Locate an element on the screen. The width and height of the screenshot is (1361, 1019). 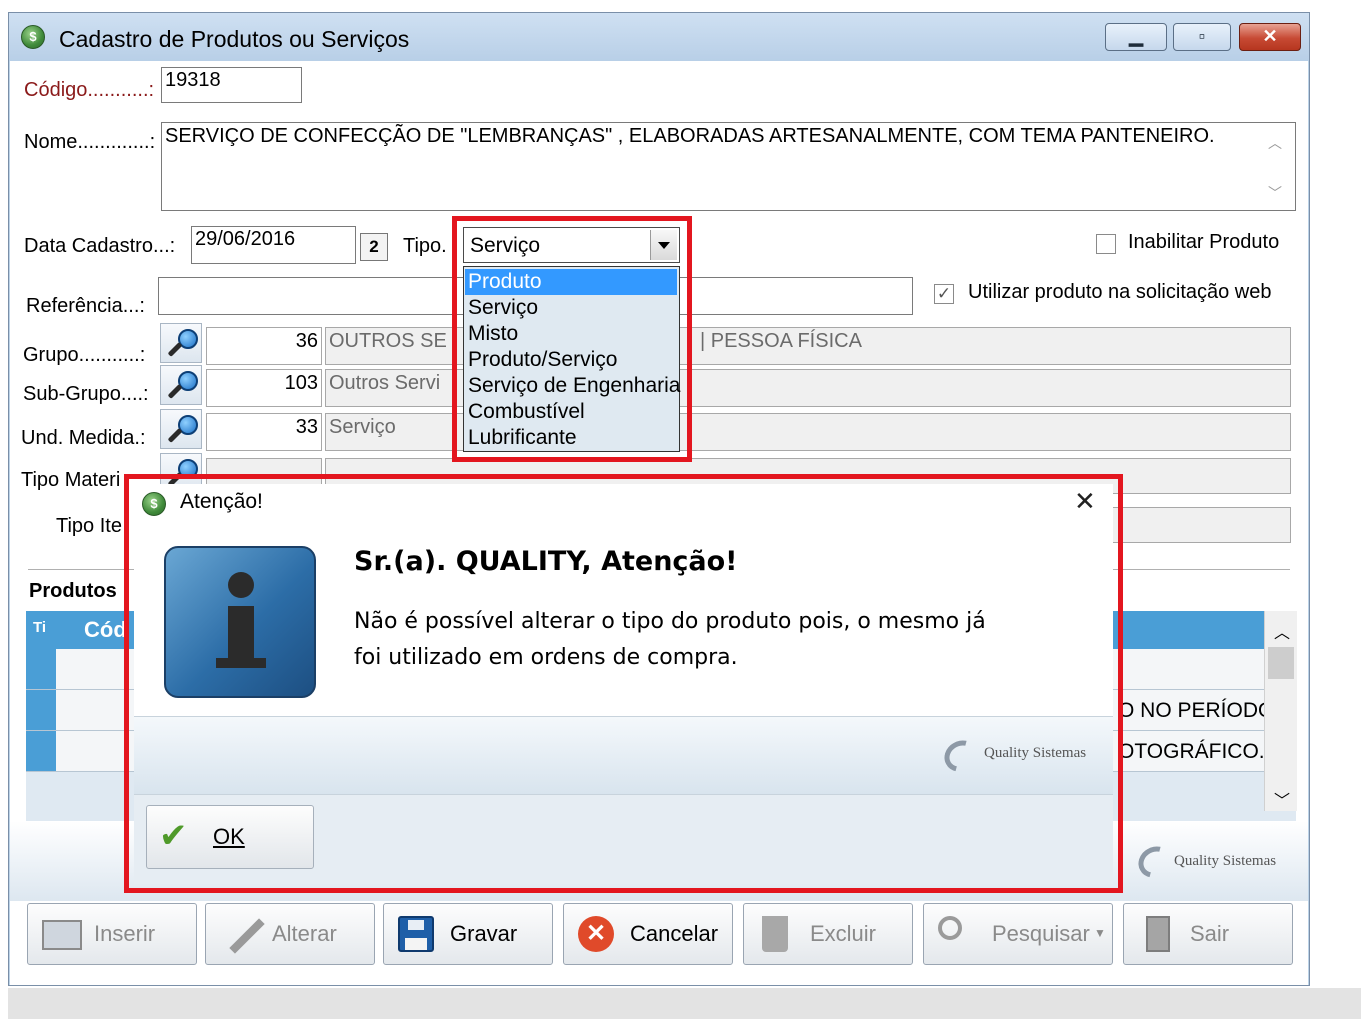
inabilitar-checkbox is located at coordinates (1106, 244).